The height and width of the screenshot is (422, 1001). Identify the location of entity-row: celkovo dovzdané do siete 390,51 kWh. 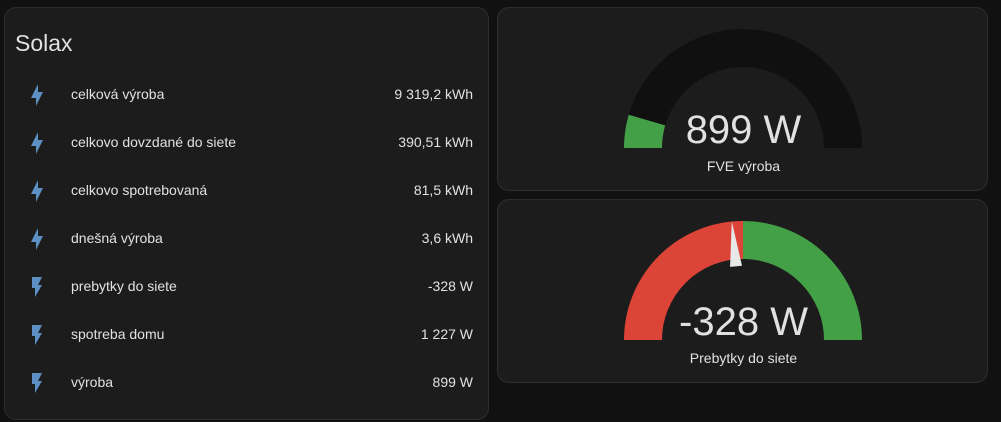
(247, 143).